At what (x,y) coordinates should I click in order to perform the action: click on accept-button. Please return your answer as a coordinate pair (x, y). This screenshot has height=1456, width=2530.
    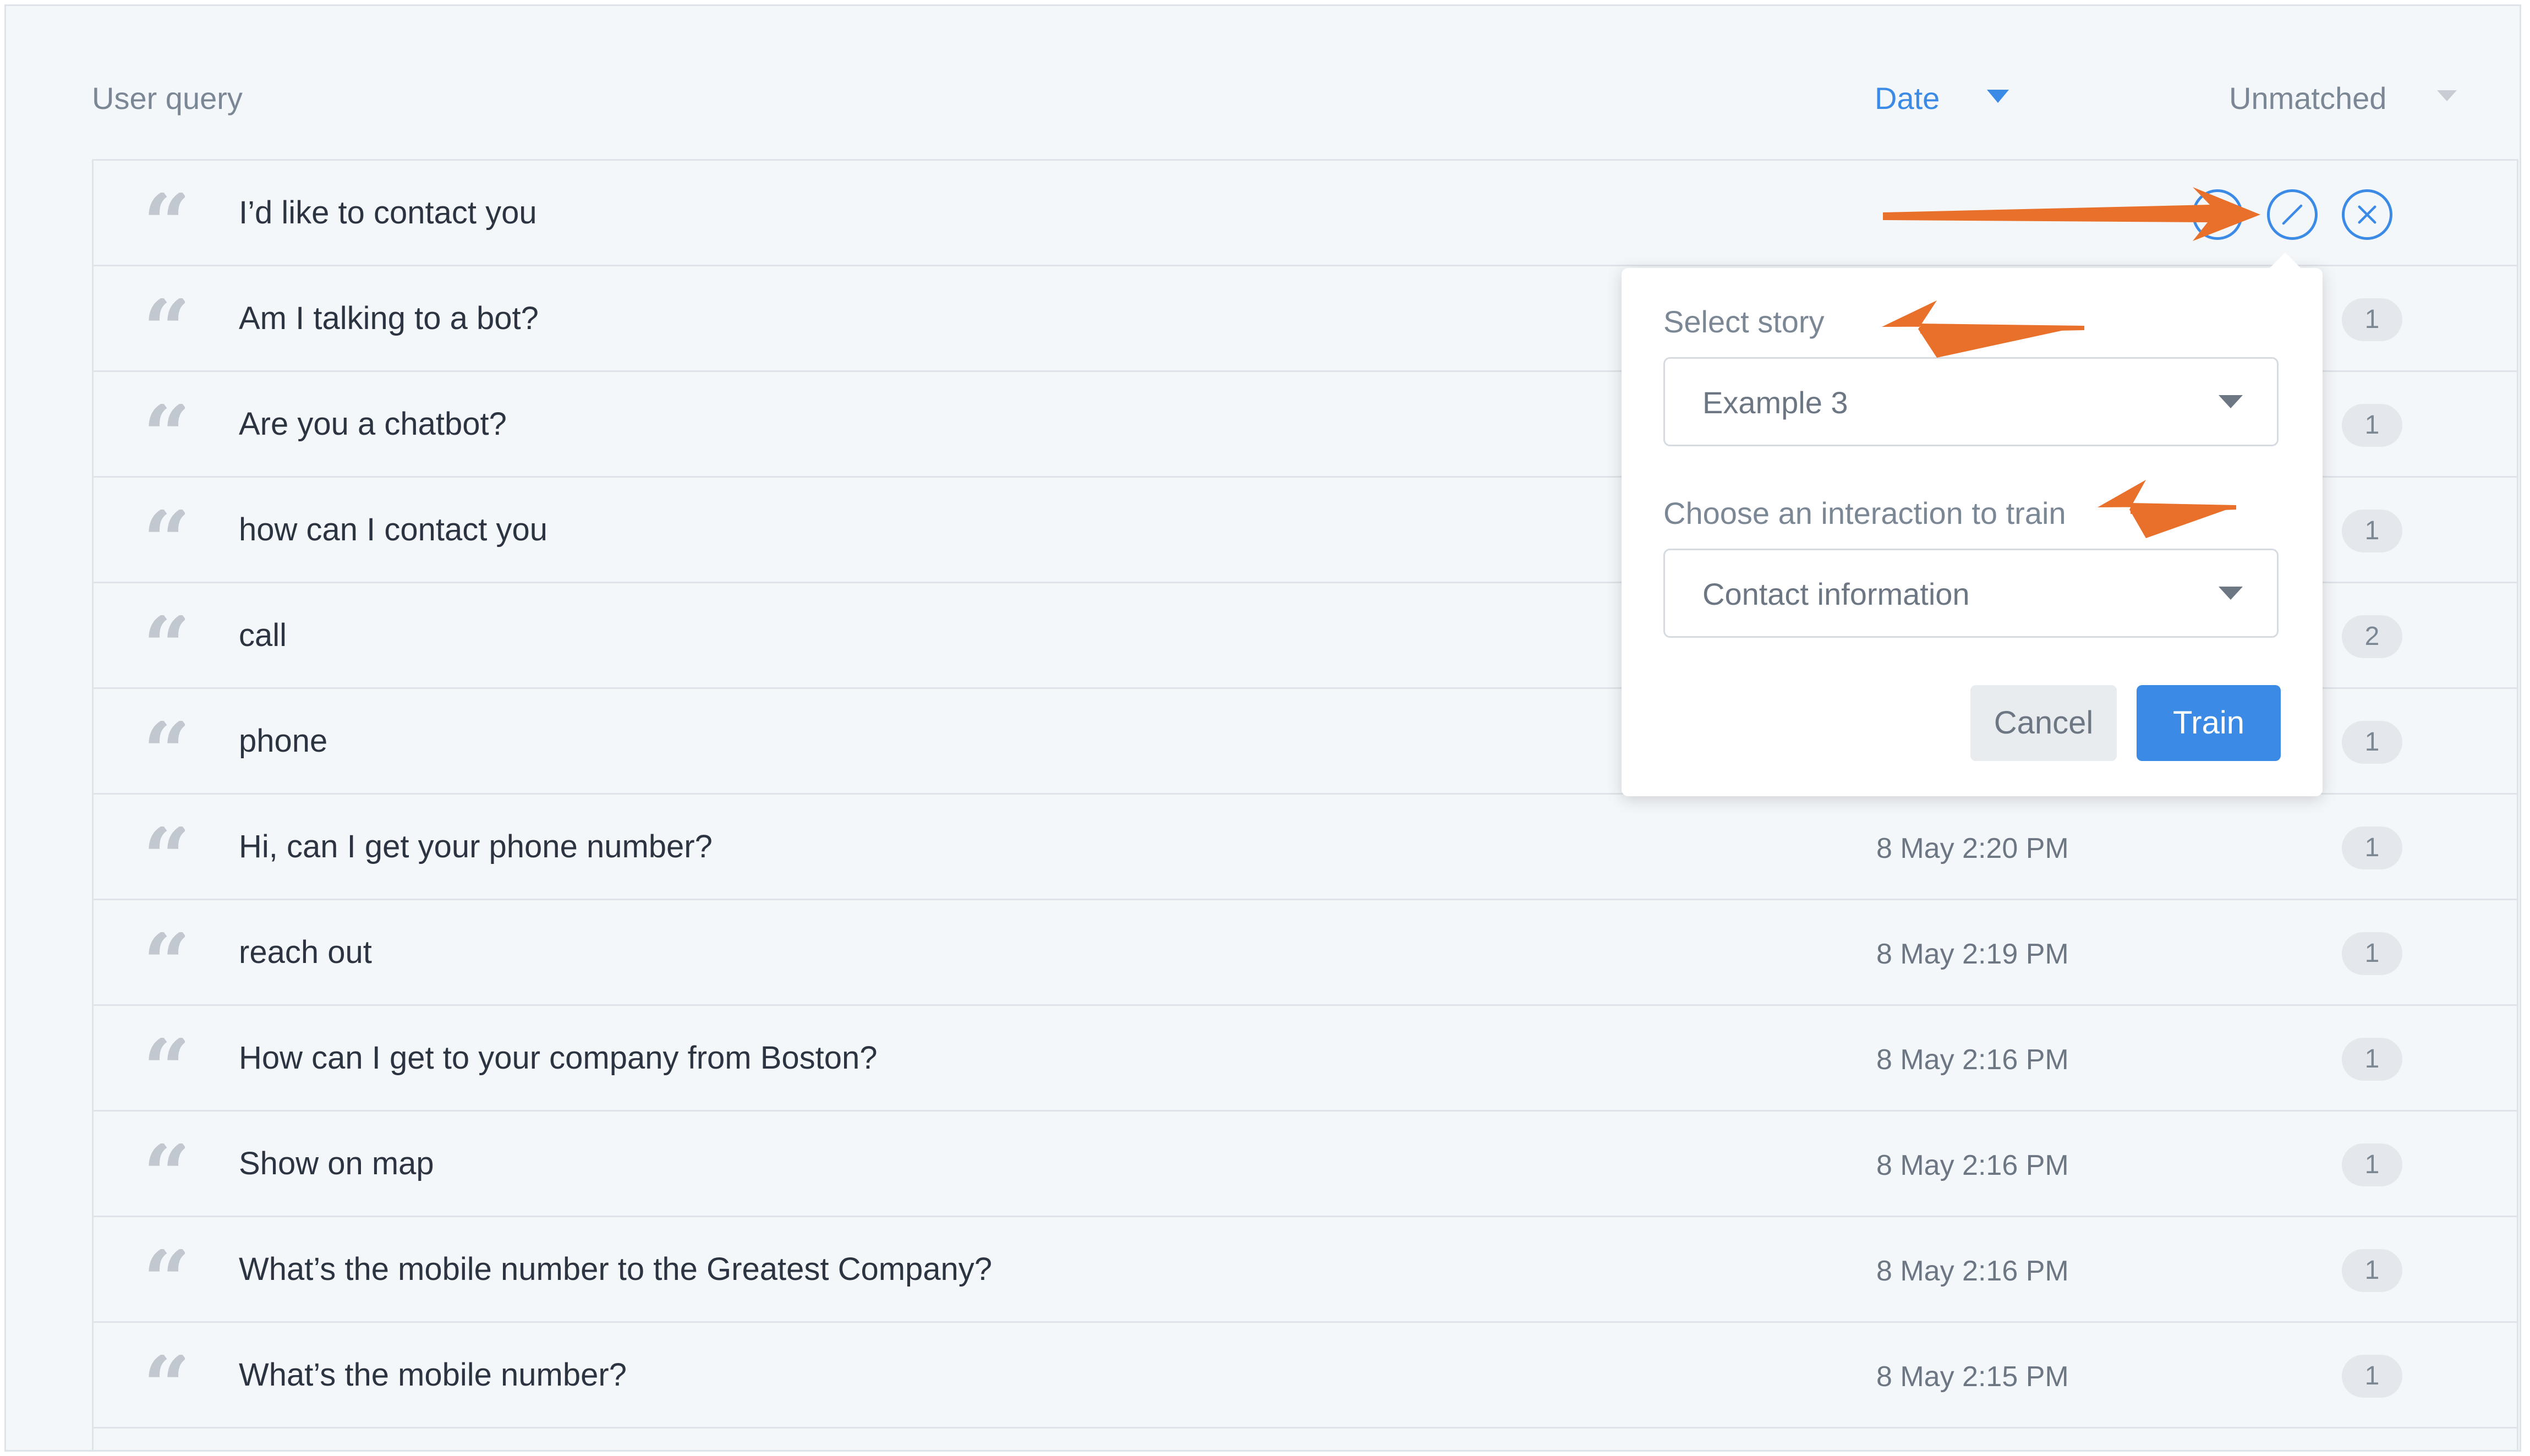
    Looking at the image, I should click on (2217, 214).